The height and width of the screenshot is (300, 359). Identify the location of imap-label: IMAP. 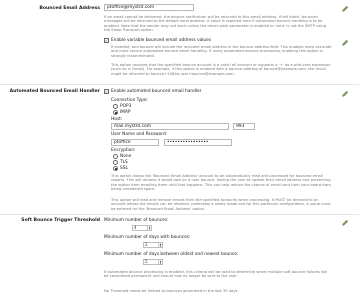
(125, 112).